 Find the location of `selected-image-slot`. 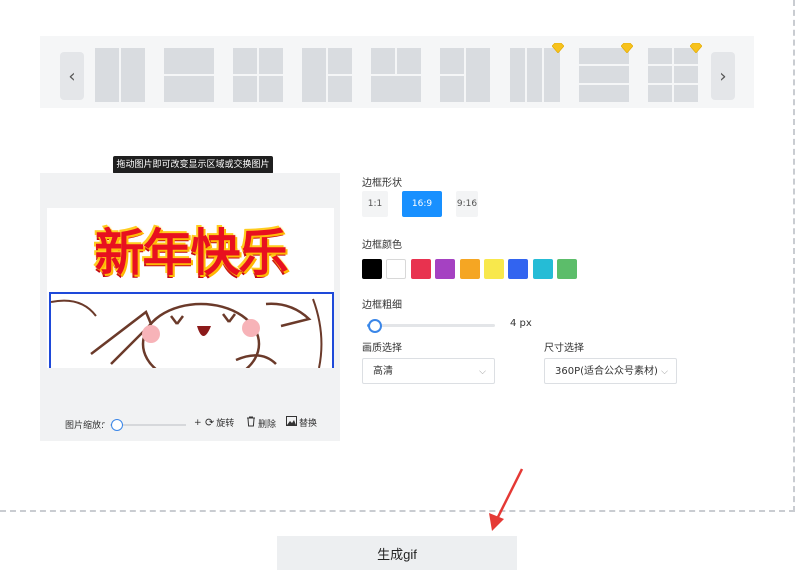

selected-image-slot is located at coordinates (191, 330).